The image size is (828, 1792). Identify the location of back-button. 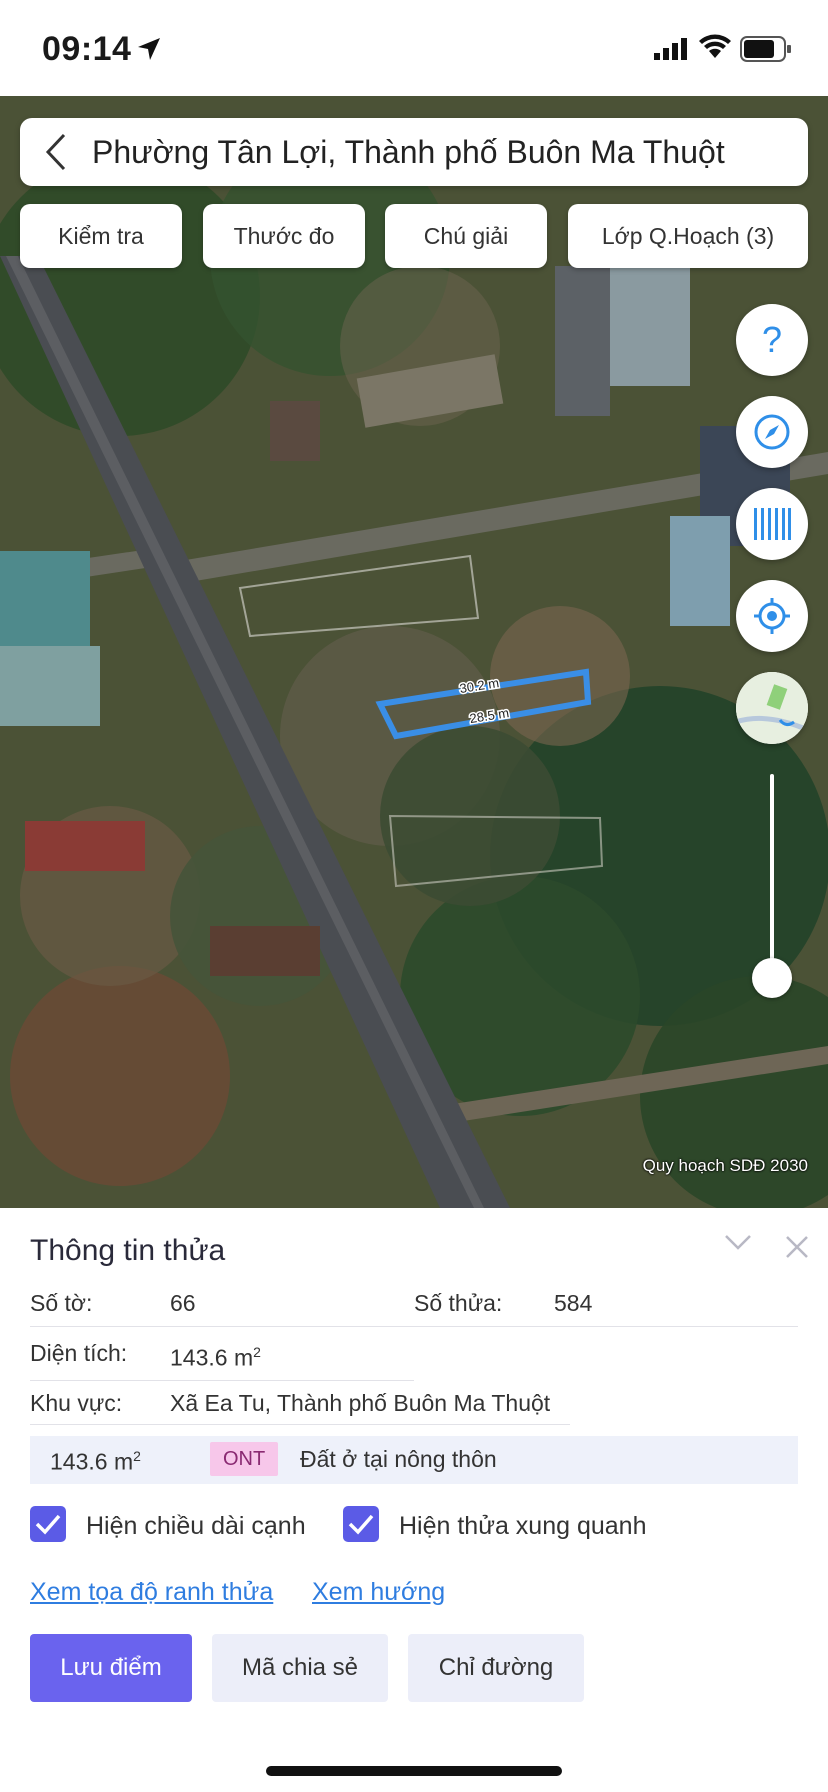
(56, 152).